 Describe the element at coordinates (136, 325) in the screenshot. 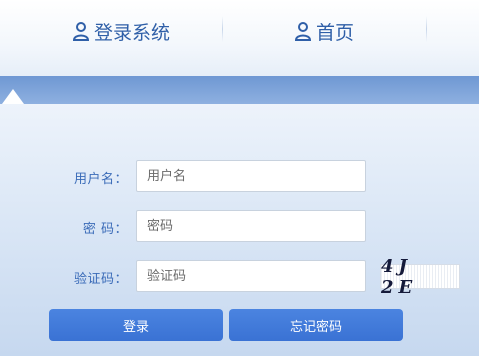

I see `login-button: 登录` at that location.